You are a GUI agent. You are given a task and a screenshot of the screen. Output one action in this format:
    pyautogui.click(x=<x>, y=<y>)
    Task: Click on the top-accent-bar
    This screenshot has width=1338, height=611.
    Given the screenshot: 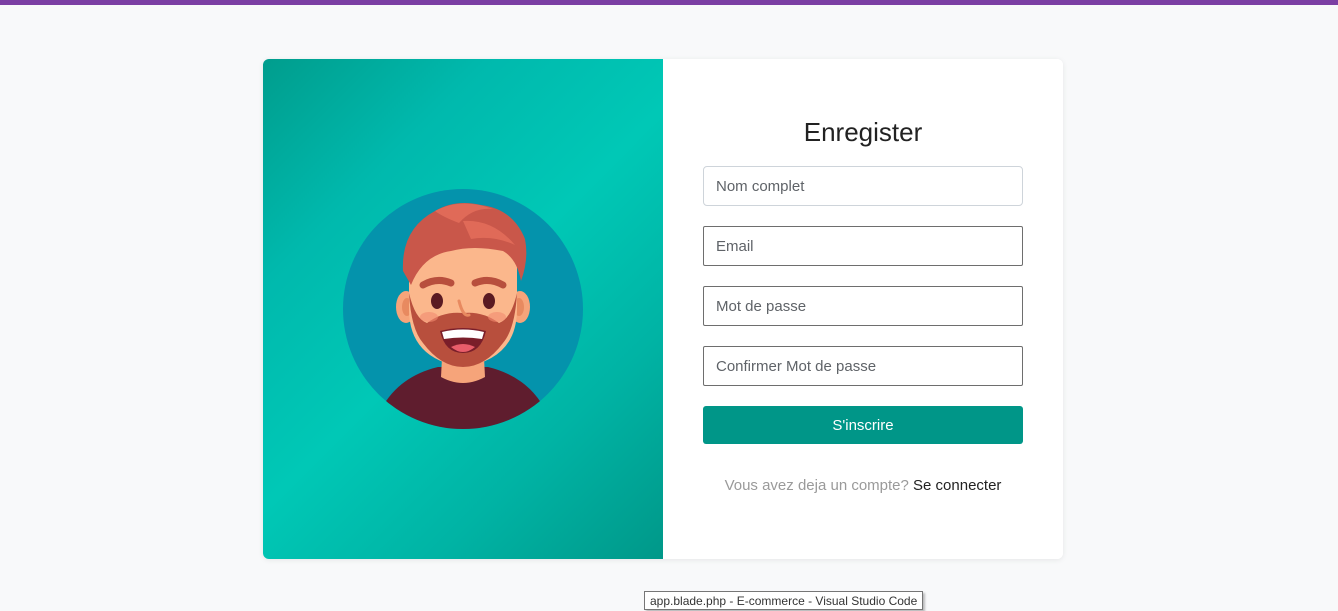 What is the action you would take?
    pyautogui.click(x=669, y=2)
    